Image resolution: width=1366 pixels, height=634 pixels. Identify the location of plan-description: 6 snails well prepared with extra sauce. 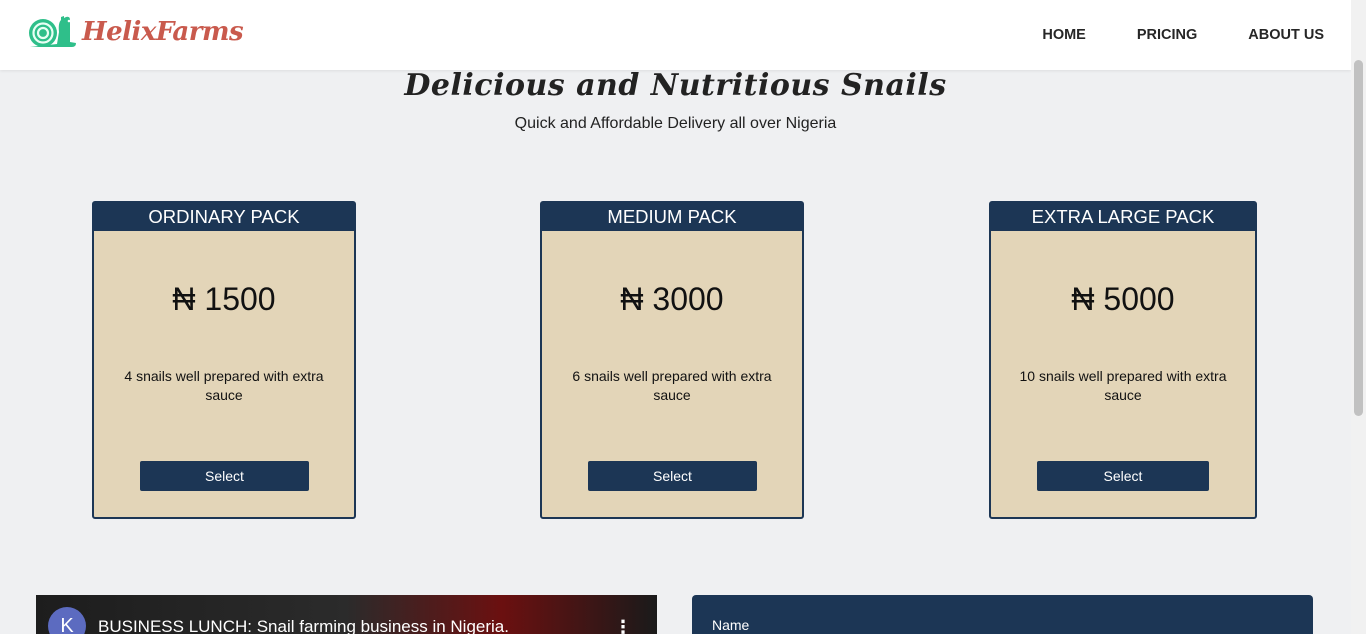
(672, 385).